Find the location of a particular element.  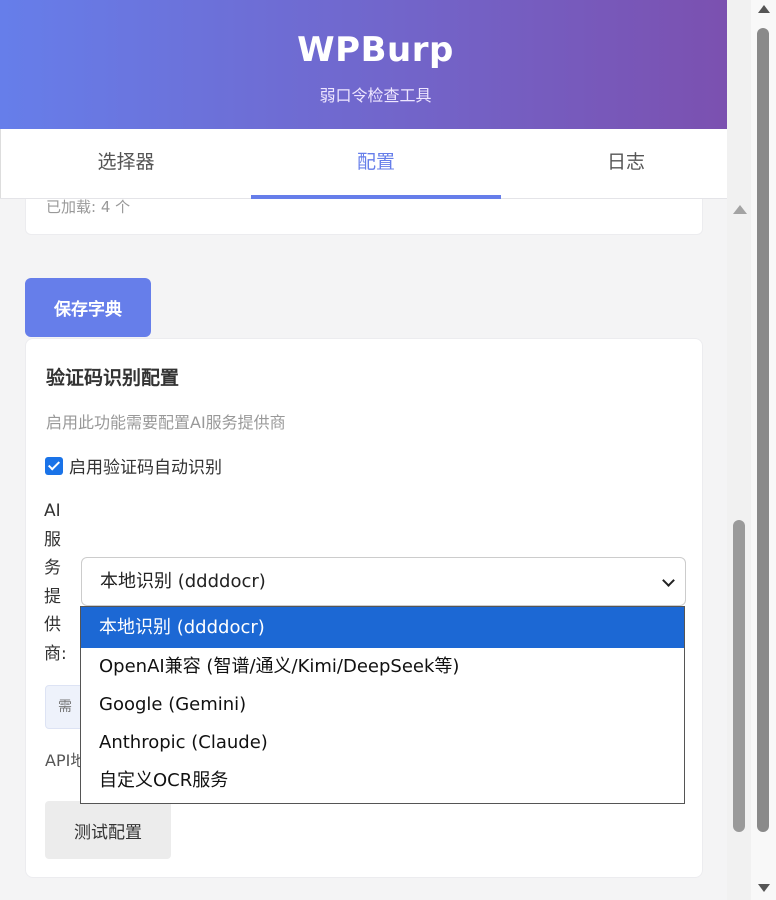

save-dictionary-button: 保存字典 is located at coordinates (88, 307).